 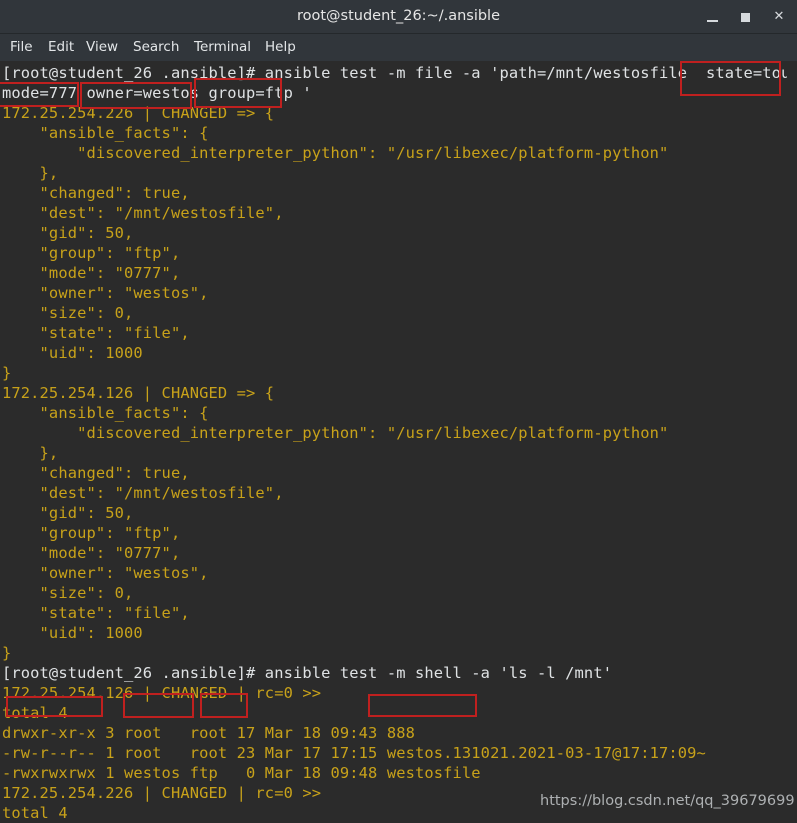 I want to click on maximize-button, so click(x=745, y=17).